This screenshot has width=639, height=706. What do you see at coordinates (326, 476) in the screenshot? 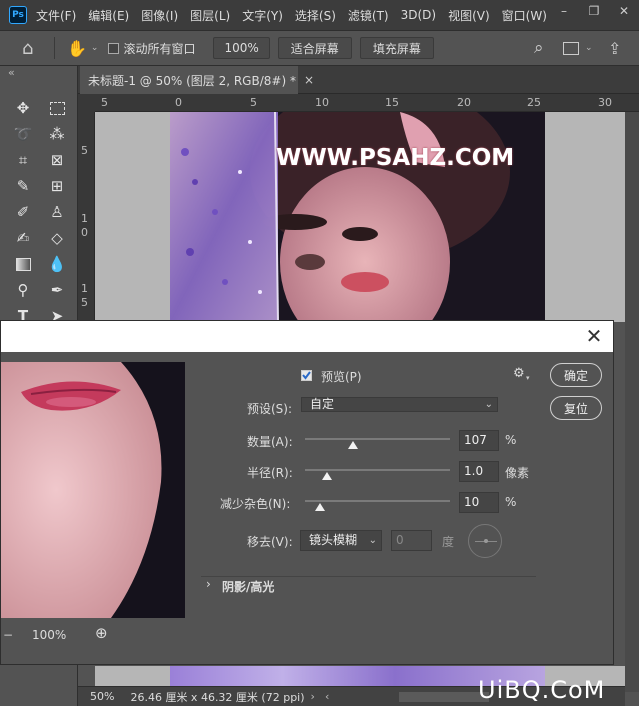
I see `radius-slider-thumb` at bounding box center [326, 476].